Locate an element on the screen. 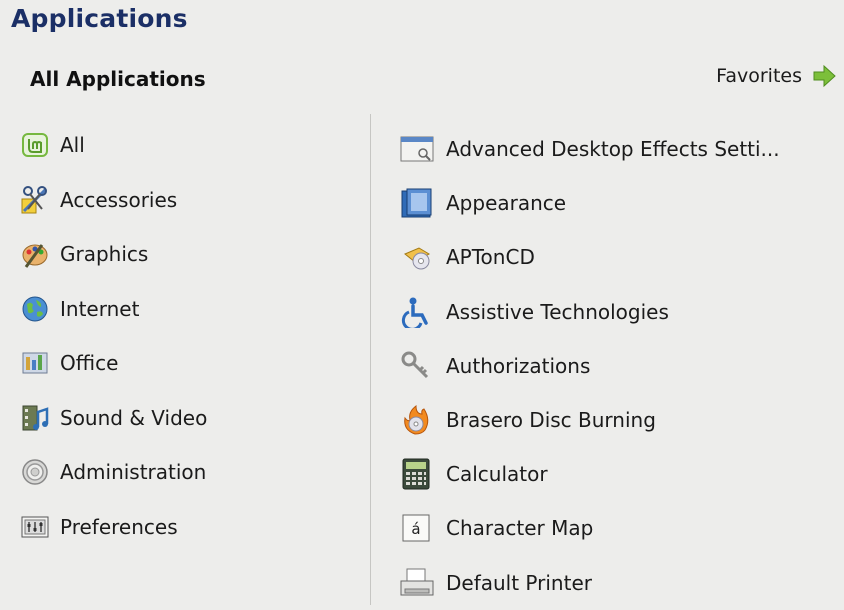  category-label: All is located at coordinates (72, 145).